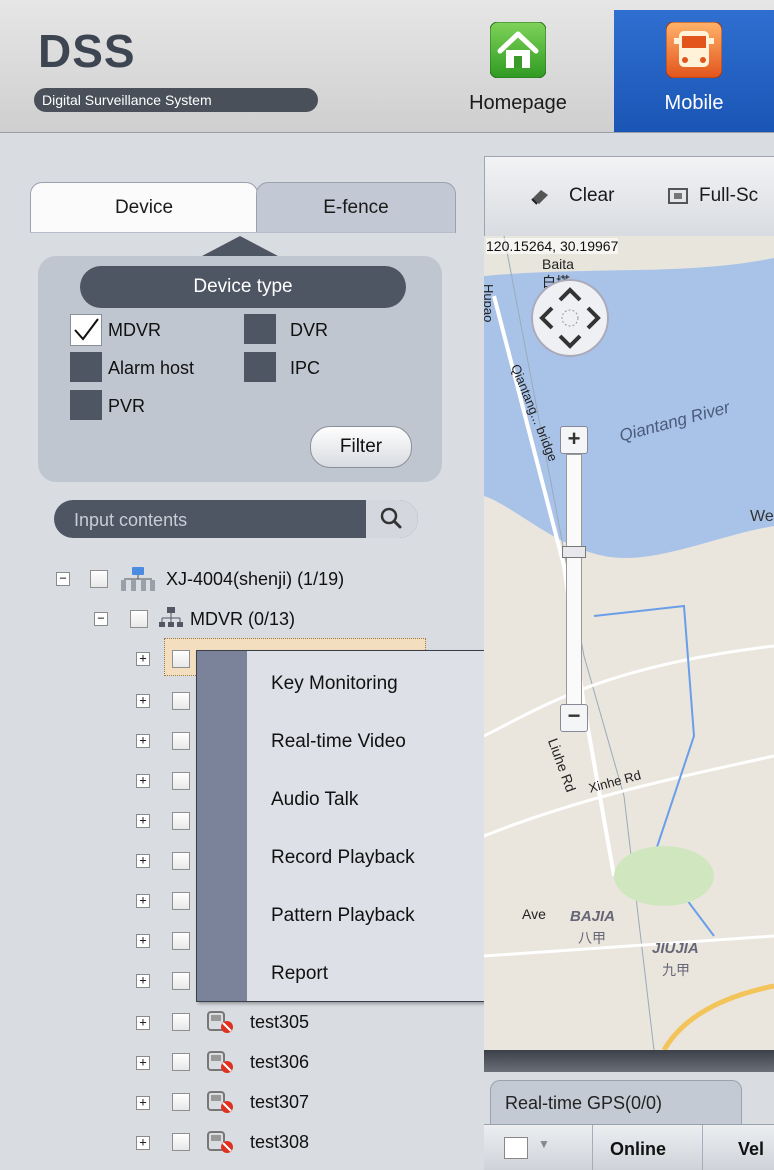 The width and height of the screenshot is (774, 1170). I want to click on map-label-bajia-cn: 八甲, so click(592, 938).